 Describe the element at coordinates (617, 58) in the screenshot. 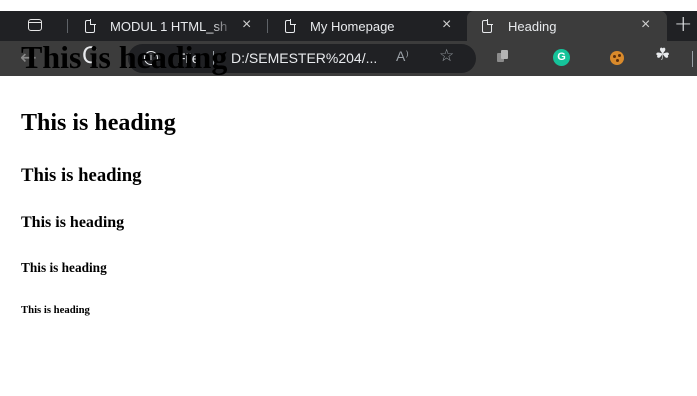

I see `cookie-icon` at that location.